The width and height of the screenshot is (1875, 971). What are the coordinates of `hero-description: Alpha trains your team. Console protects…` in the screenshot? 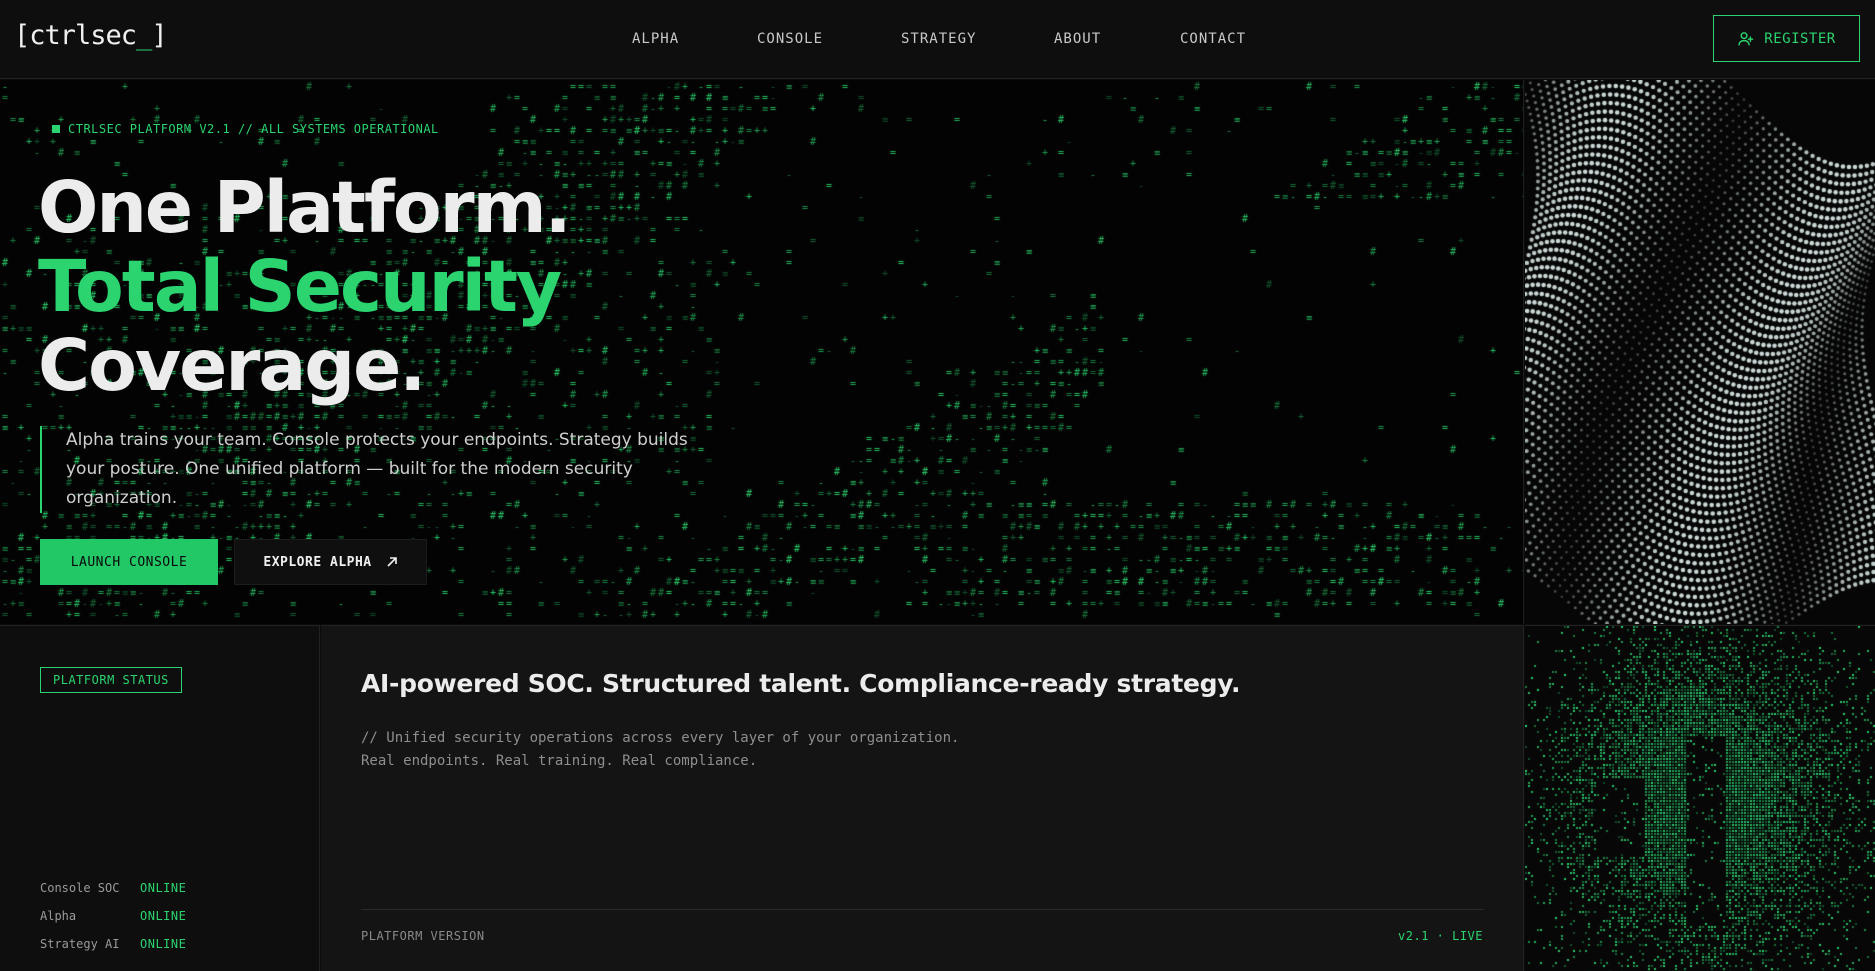 It's located at (380, 469).